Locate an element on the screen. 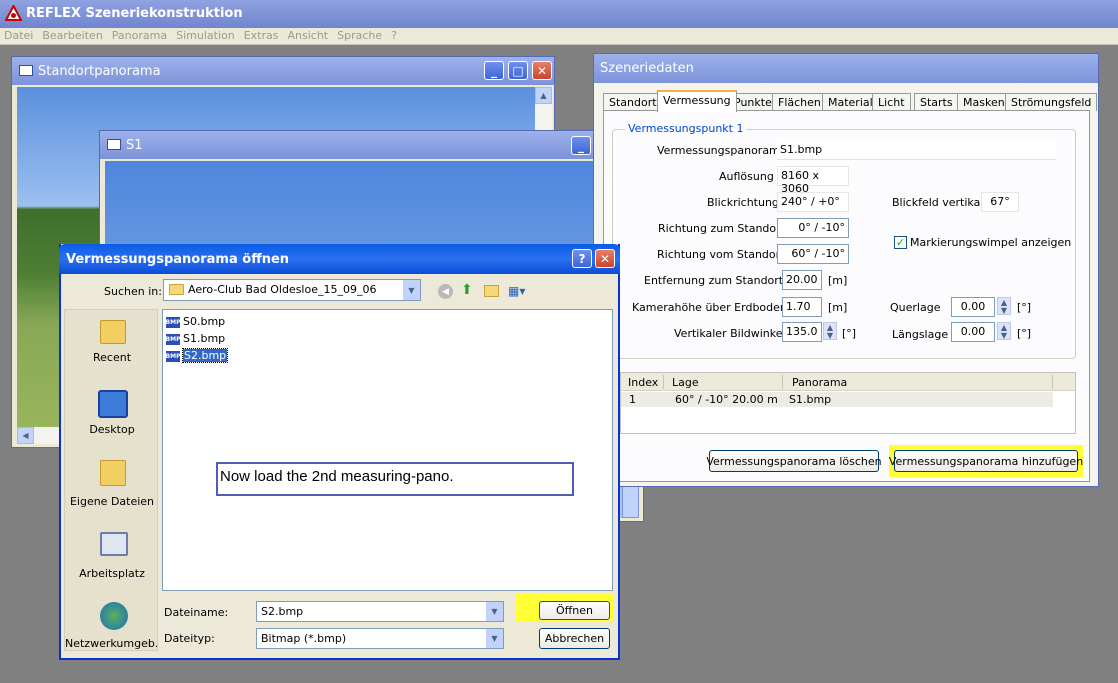  file-item-s1: BMP S1.bmp is located at coordinates (196, 339).